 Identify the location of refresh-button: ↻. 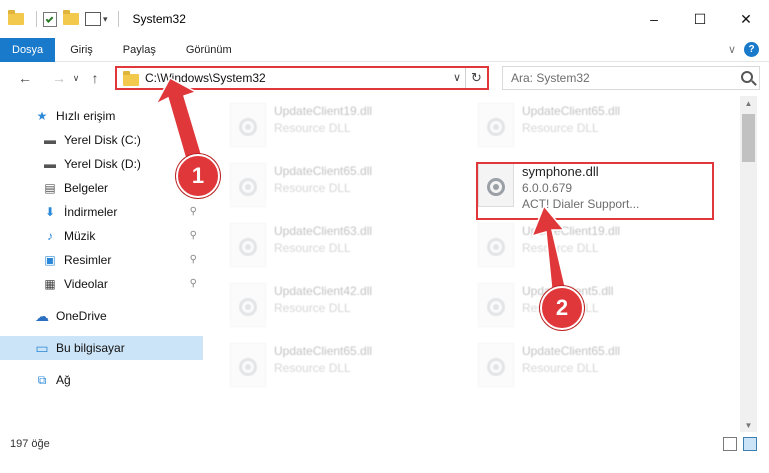
(476, 78).